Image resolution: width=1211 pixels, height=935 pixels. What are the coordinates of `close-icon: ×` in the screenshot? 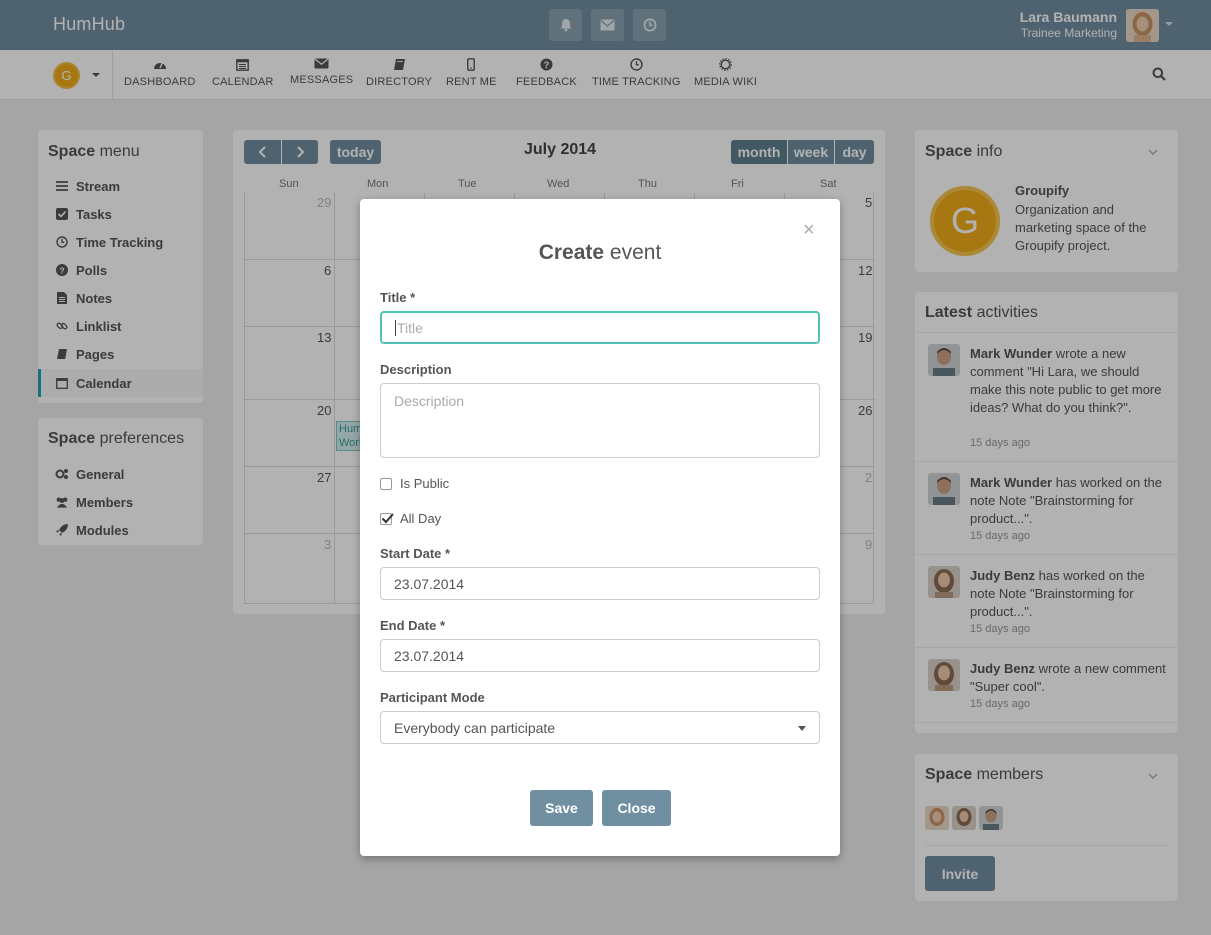 It's located at (809, 230).